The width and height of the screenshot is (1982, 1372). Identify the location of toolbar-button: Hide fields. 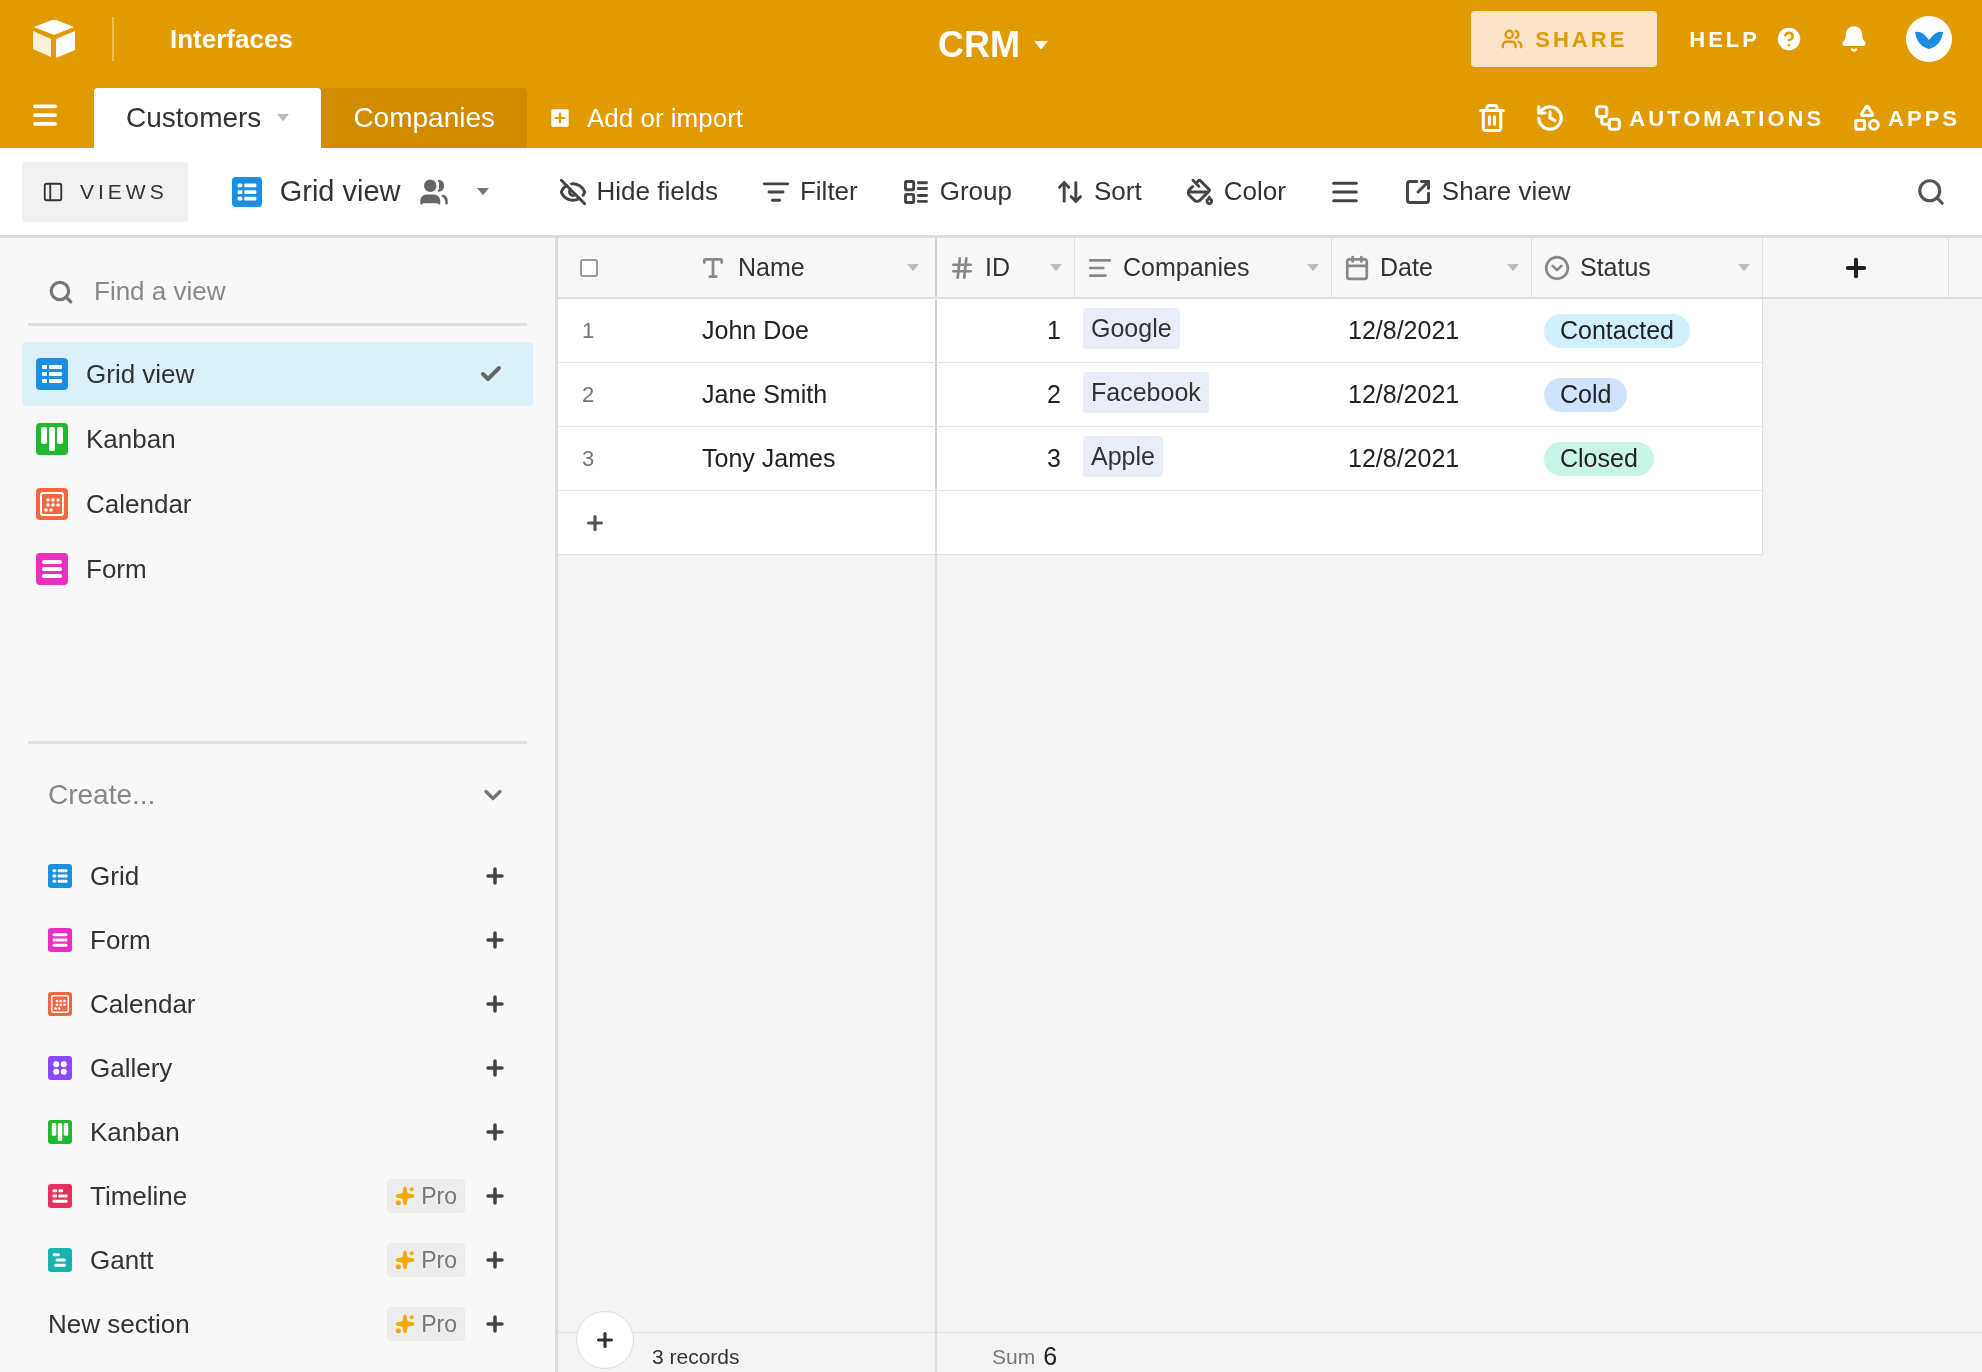
(638, 191).